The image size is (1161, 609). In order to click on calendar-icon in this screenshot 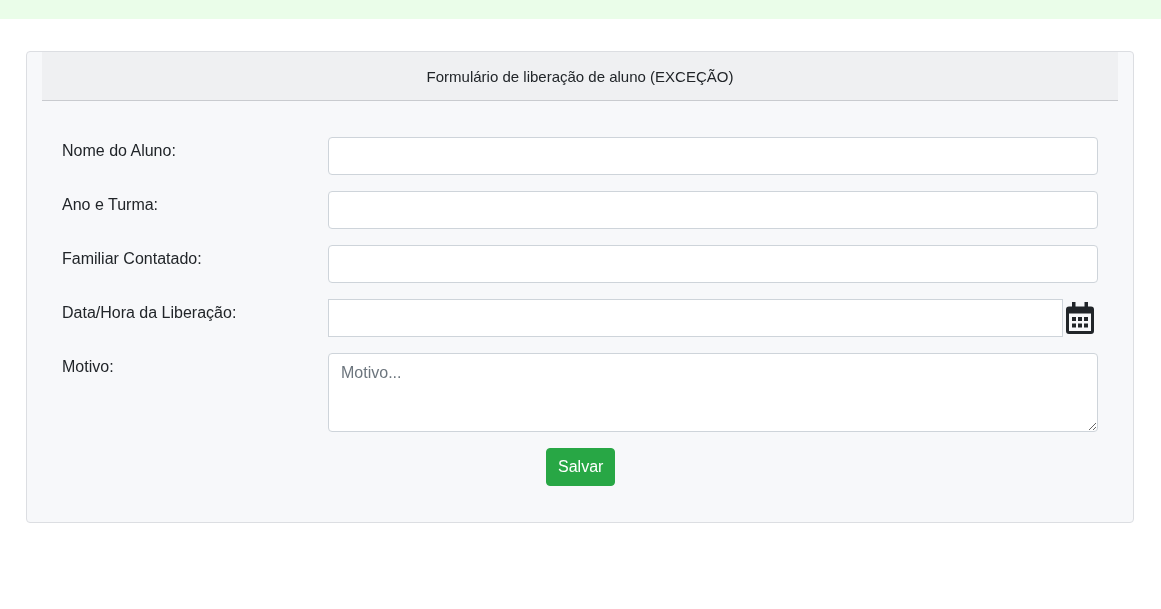, I will do `click(1080, 318)`.